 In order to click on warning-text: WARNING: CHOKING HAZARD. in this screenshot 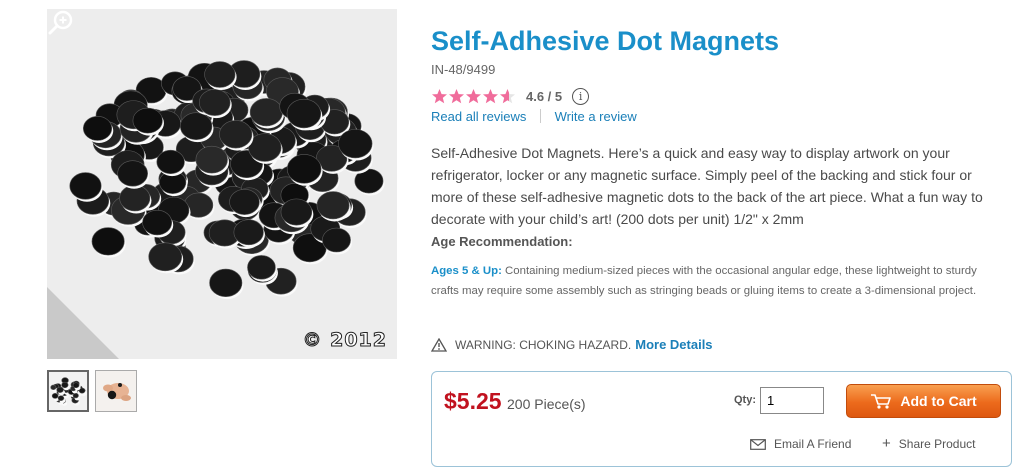, I will do `click(543, 344)`.